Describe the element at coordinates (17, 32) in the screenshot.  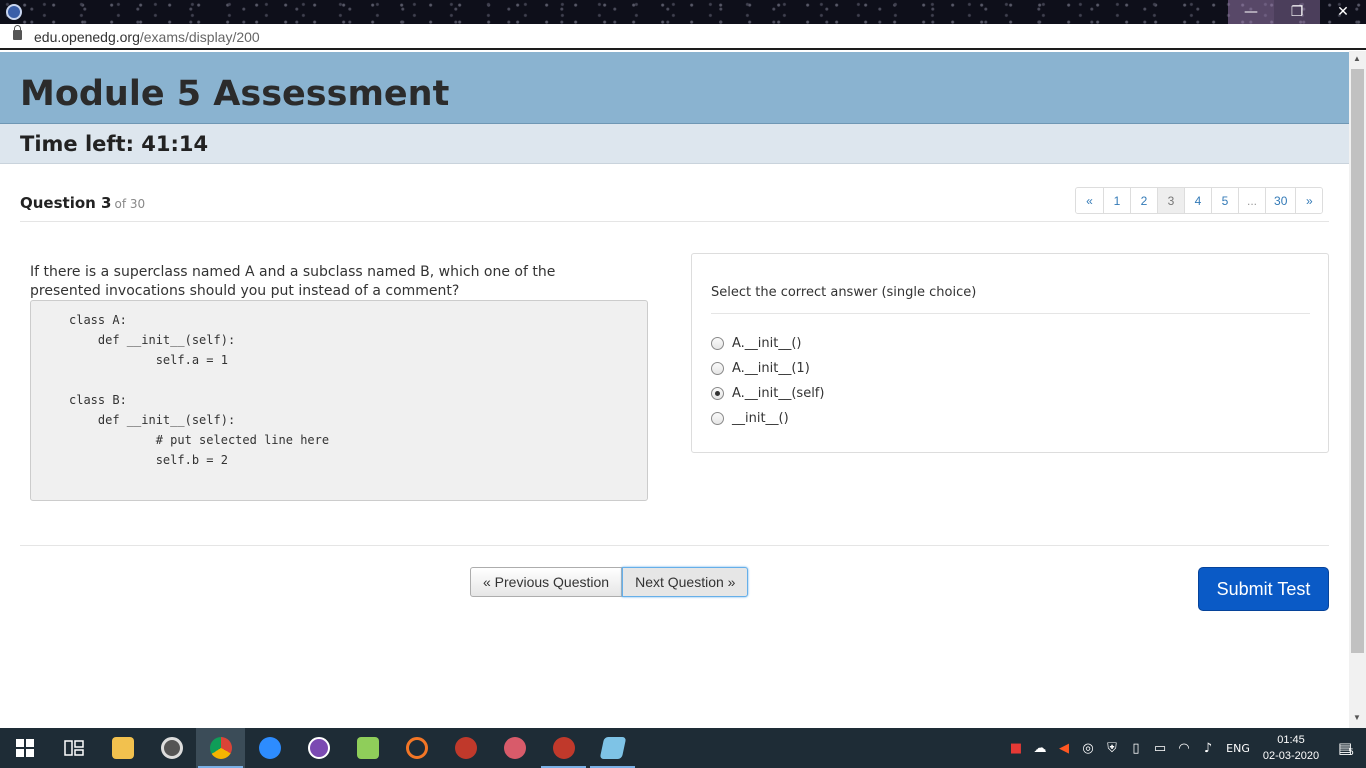
I see `lock-icon` at that location.